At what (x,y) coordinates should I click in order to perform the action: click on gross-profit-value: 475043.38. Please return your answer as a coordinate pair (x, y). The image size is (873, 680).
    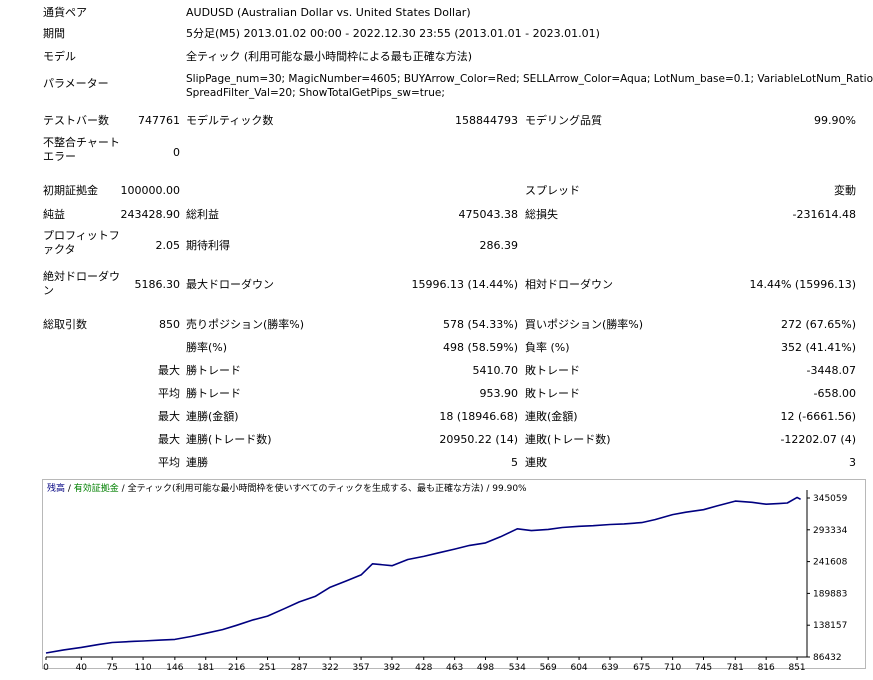
    Looking at the image, I should click on (488, 214).